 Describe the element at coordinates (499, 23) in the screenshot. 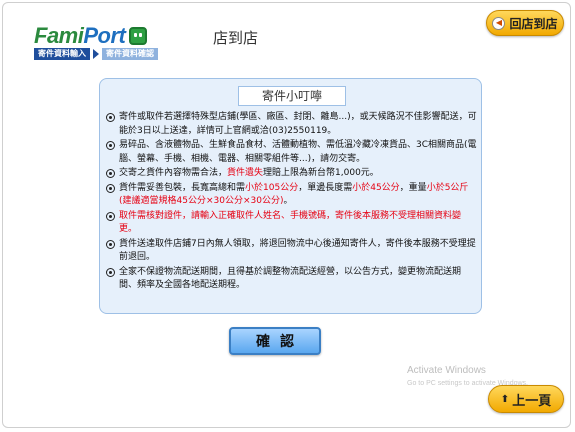

I see `back-arrow-icon: ◀` at that location.